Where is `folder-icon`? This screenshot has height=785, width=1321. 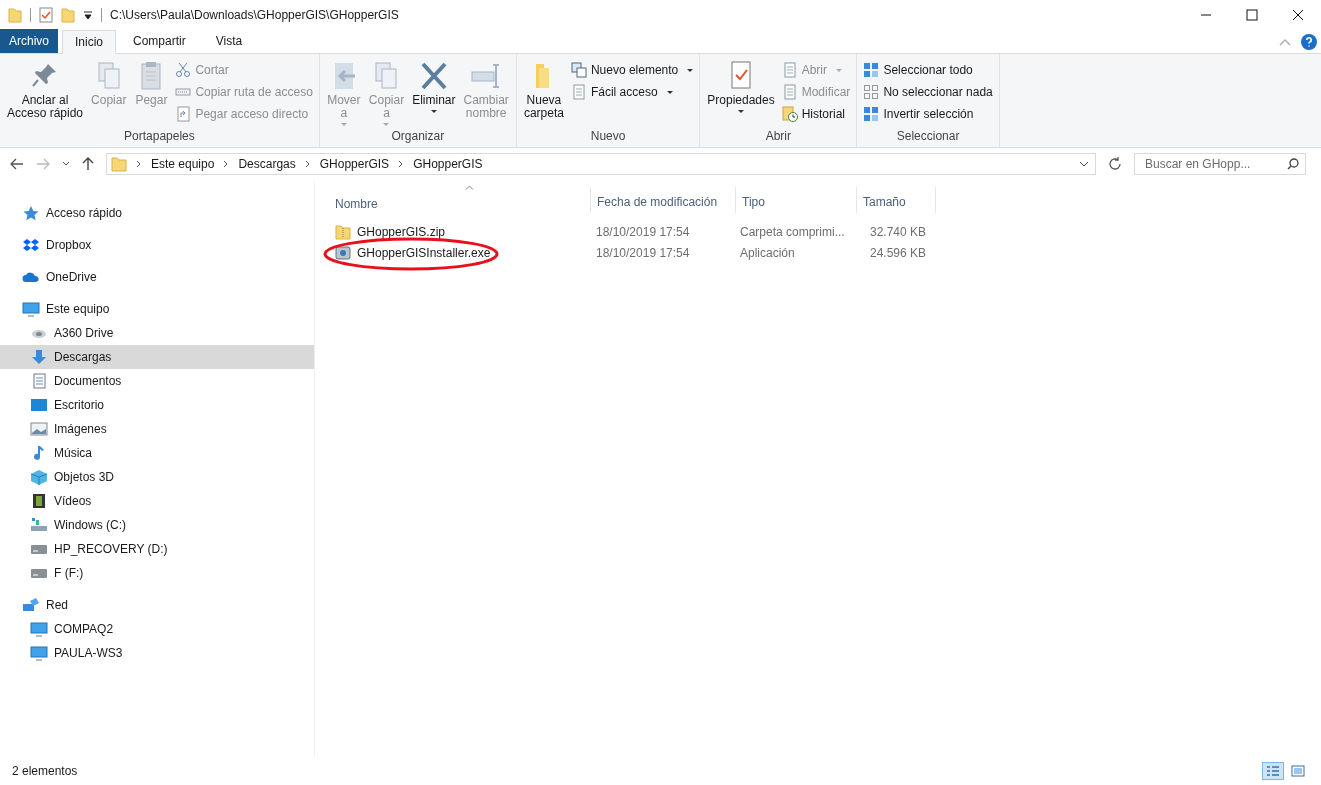 folder-icon is located at coordinates (119, 164).